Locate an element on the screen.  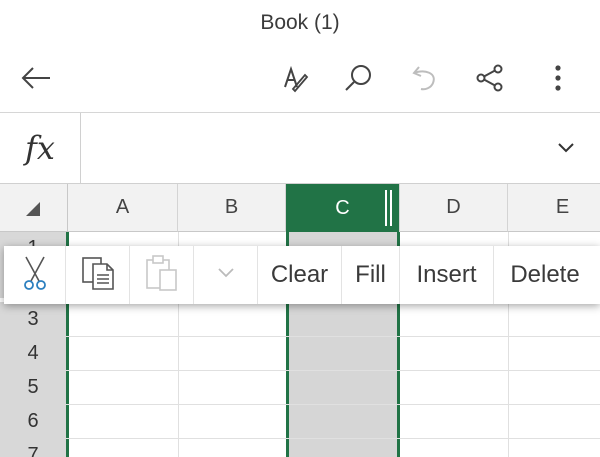
column-header-e: E is located at coordinates (554, 208).